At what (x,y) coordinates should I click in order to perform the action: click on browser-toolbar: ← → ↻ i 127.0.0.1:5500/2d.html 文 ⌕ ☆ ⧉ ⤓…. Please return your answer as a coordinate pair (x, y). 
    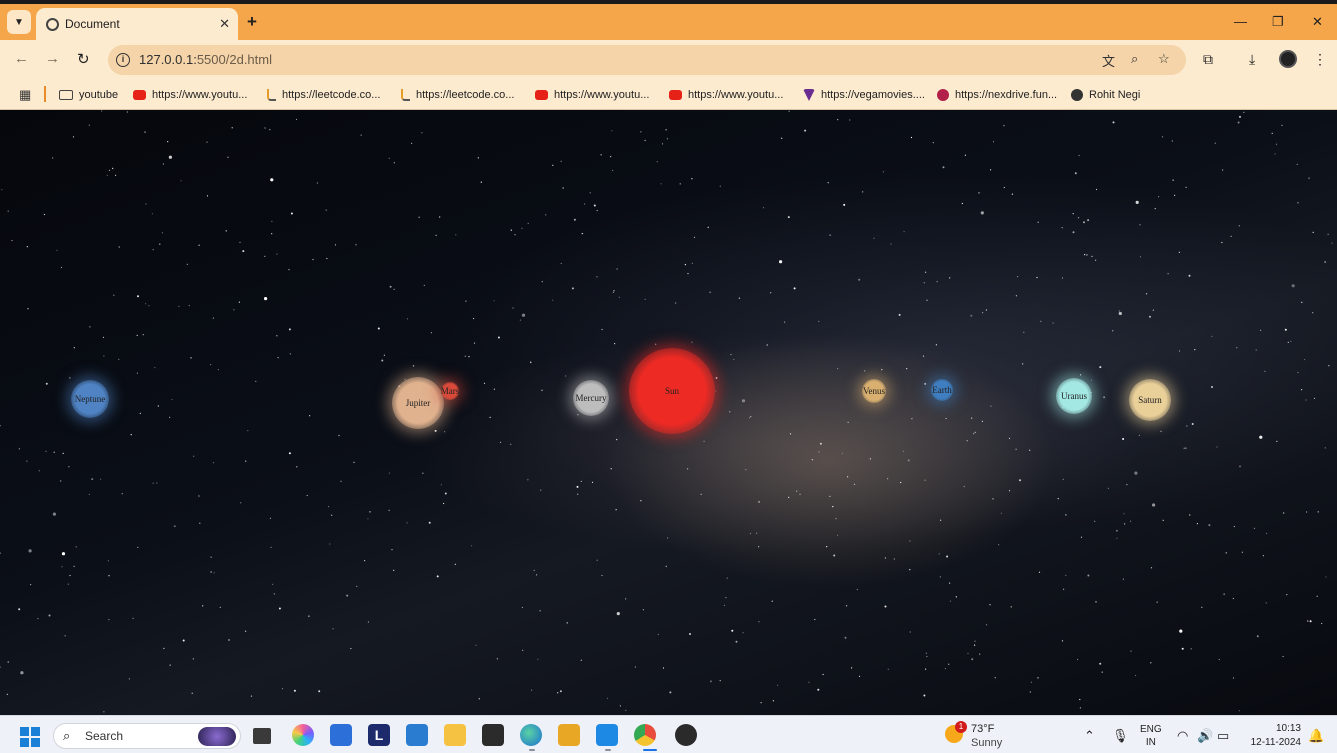
    Looking at the image, I should click on (668, 60).